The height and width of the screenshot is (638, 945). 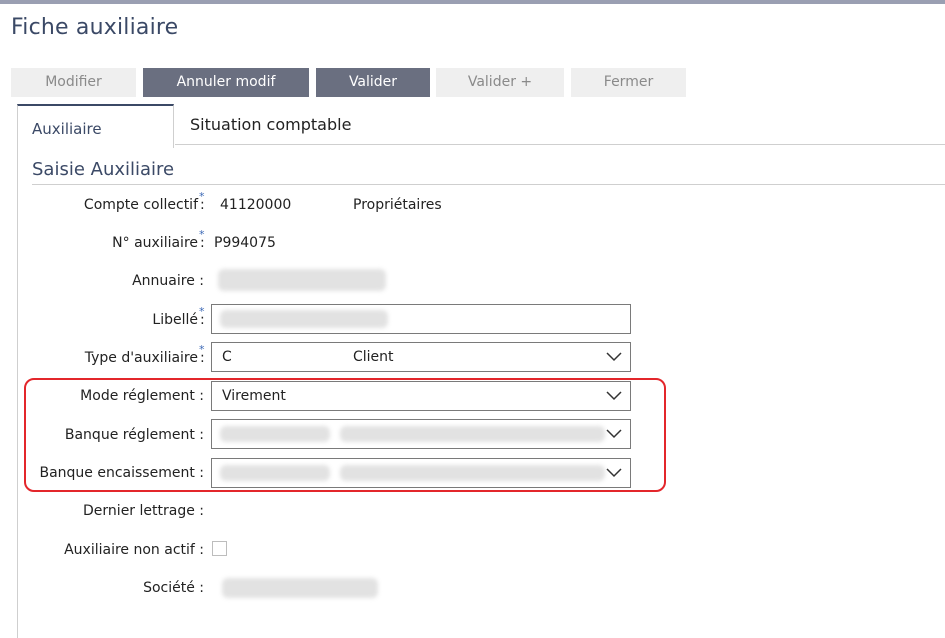 I want to click on banque-reglement-code-redacted, so click(x=275, y=434).